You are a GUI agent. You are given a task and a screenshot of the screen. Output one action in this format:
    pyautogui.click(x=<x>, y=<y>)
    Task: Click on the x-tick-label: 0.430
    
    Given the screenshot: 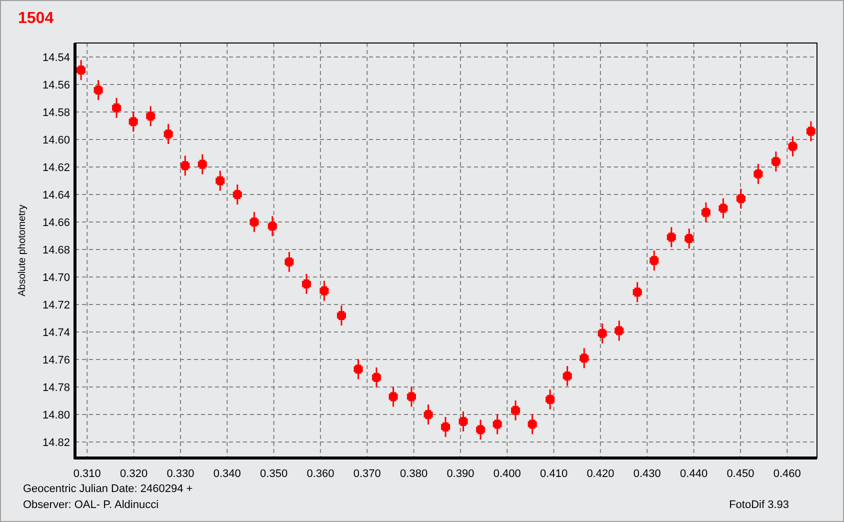 What is the action you would take?
    pyautogui.click(x=647, y=474)
    